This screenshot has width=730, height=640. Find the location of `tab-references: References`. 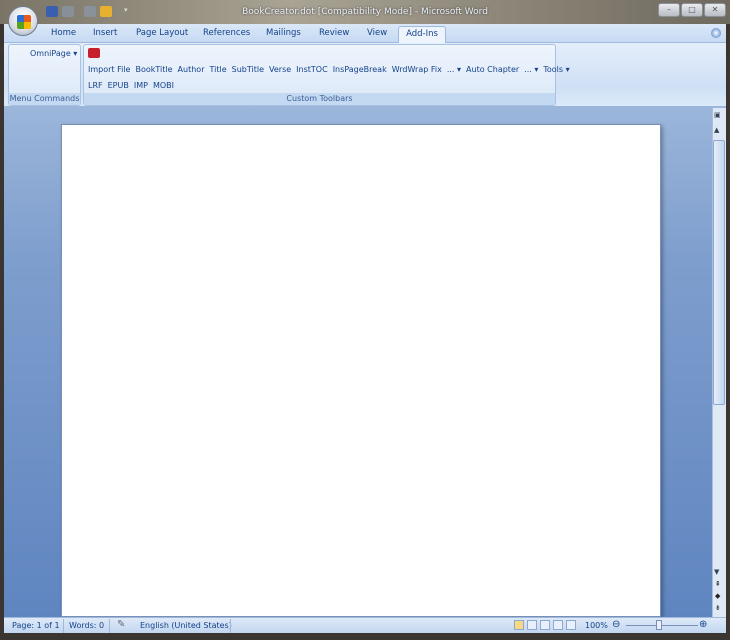

tab-references: References is located at coordinates (226, 33).